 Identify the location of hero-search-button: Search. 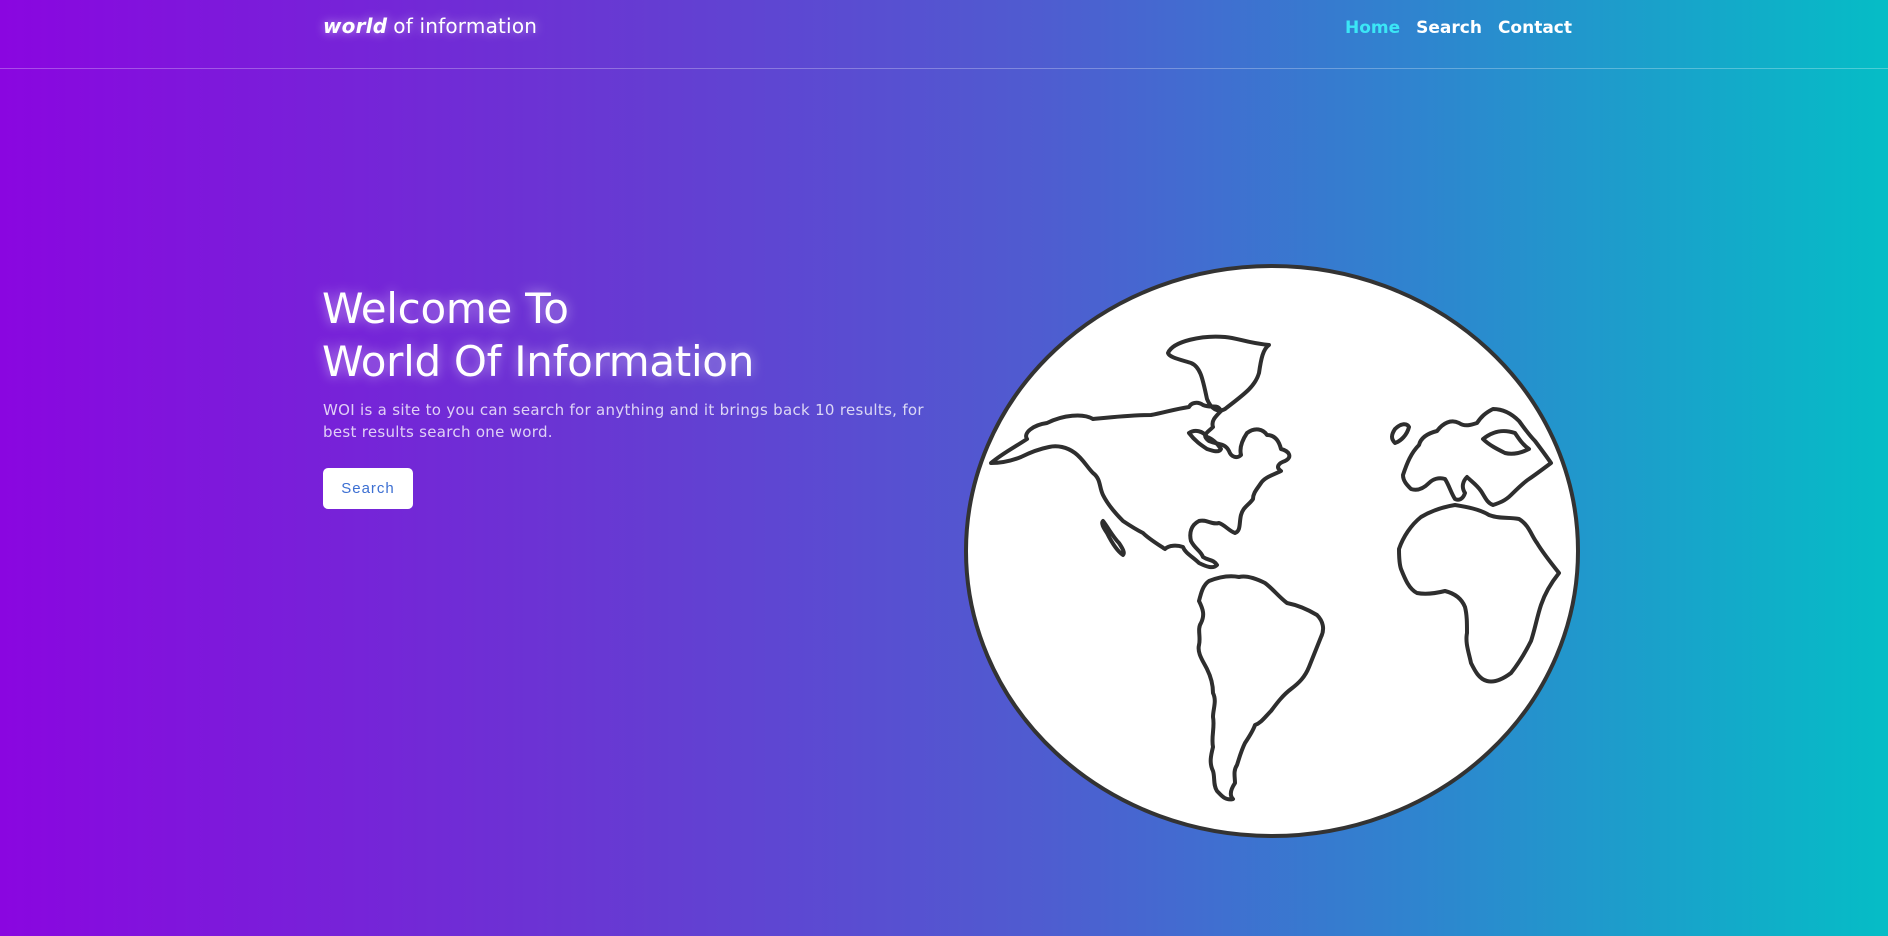
(368, 488).